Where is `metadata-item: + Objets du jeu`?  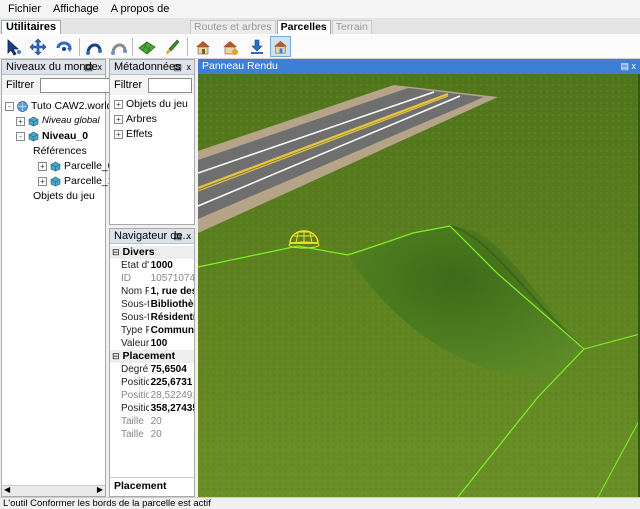 metadata-item: + Objets du jeu is located at coordinates (151, 104).